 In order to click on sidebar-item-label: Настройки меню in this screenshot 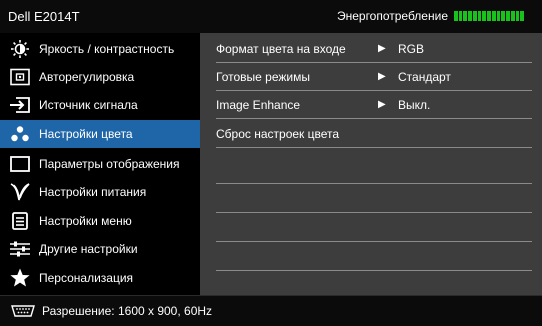, I will do `click(85, 221)`.